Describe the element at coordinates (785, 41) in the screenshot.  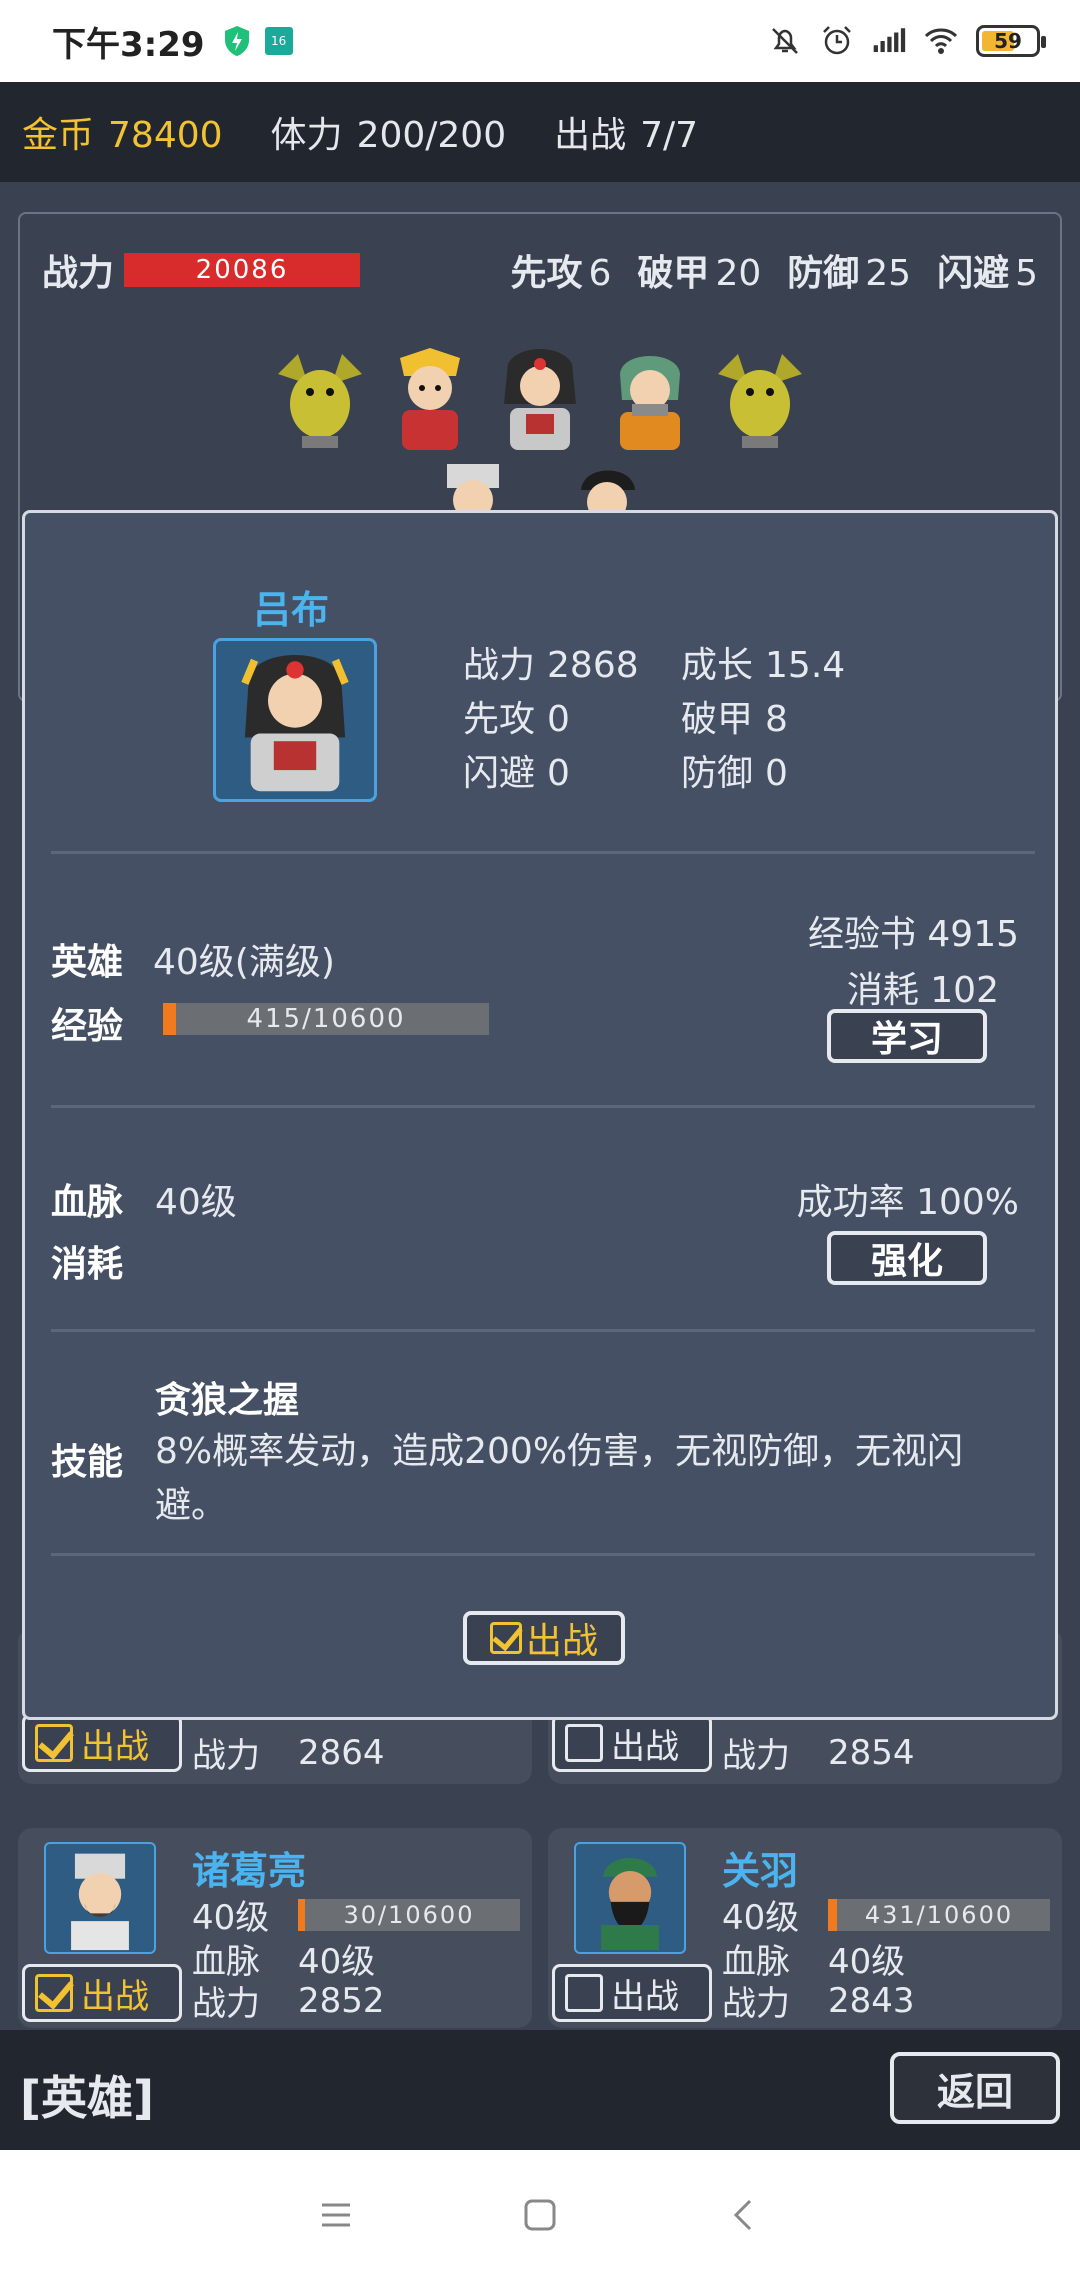
I see `mute-bell-icon` at that location.